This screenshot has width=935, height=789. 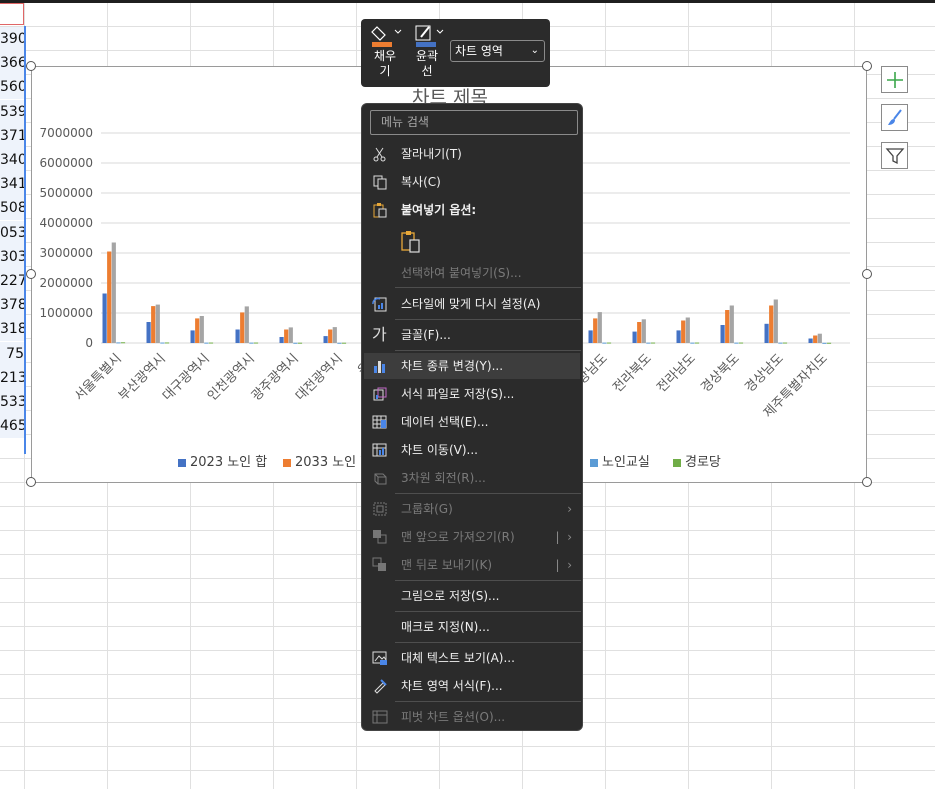 I want to click on cell-value: 533, so click(x=12, y=402).